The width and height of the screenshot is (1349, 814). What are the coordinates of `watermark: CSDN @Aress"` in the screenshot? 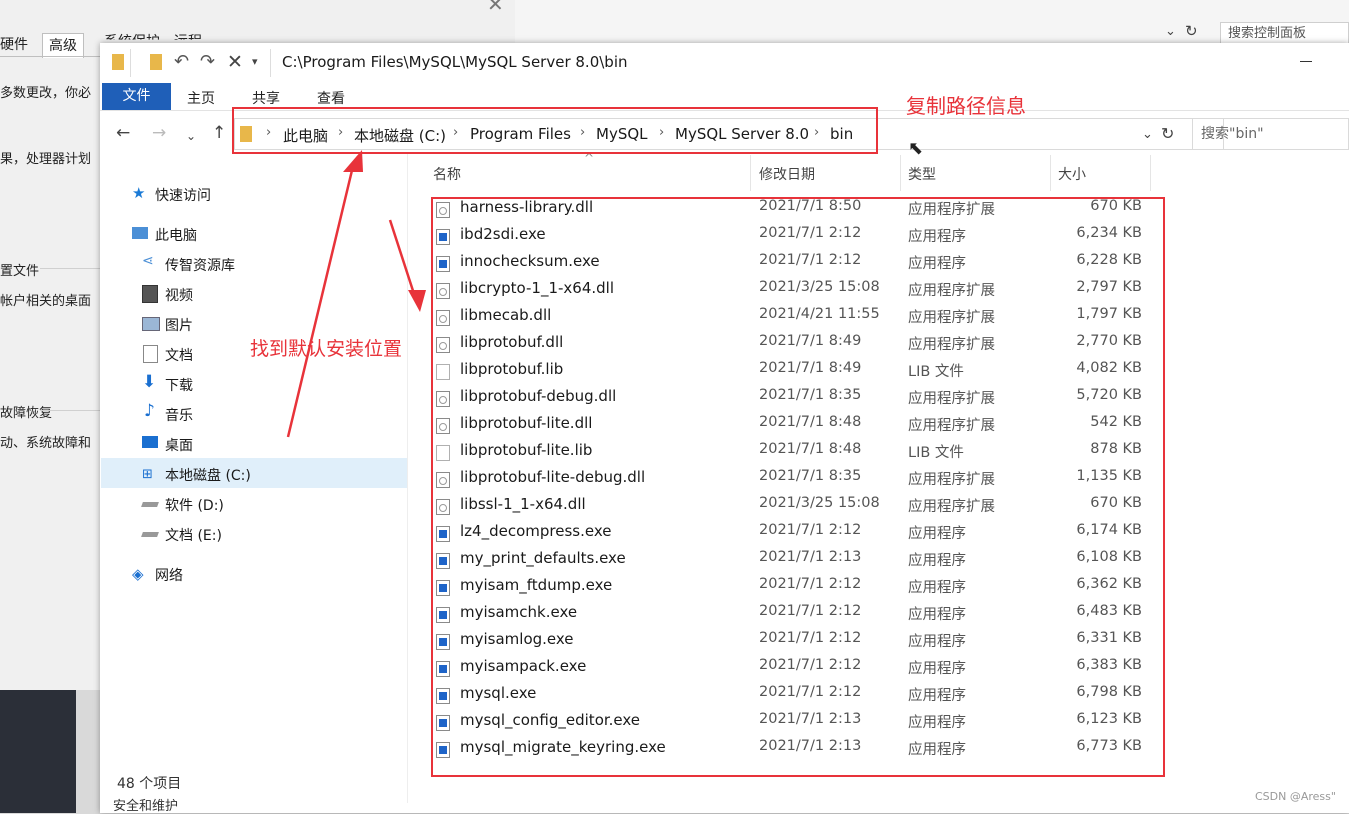 It's located at (1295, 796).